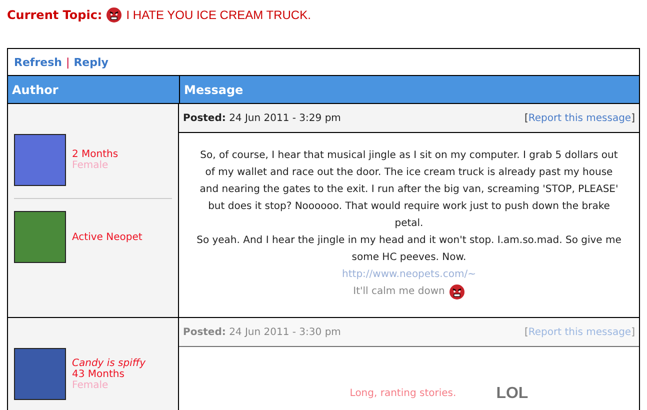 The height and width of the screenshot is (410, 647). I want to click on profile-link: http://www.neopets.com/~, so click(409, 274).